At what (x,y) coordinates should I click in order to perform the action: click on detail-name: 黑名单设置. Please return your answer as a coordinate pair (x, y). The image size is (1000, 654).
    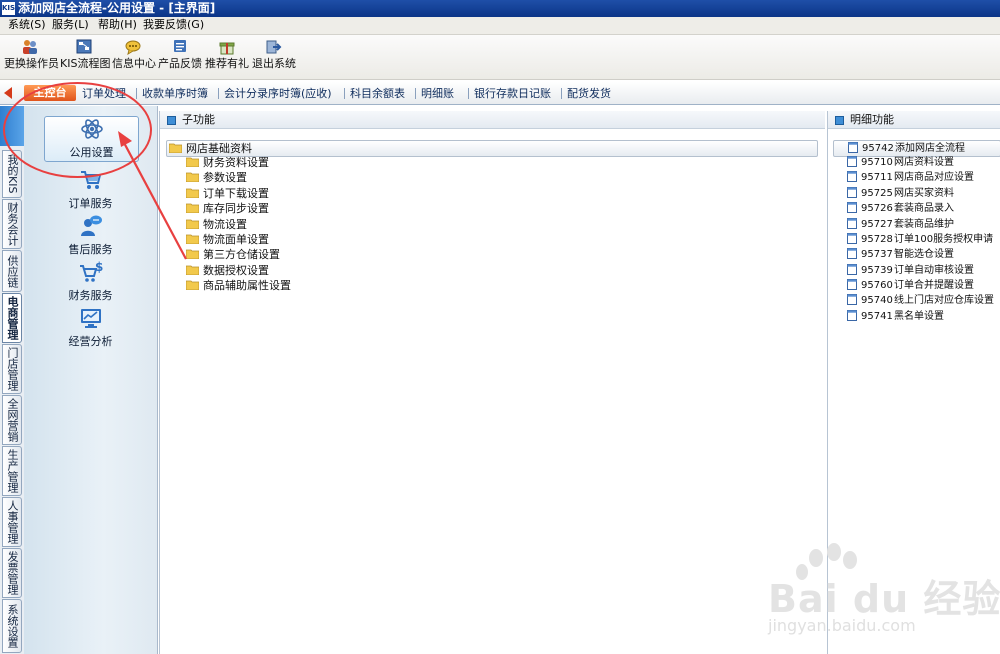
    Looking at the image, I should click on (919, 316).